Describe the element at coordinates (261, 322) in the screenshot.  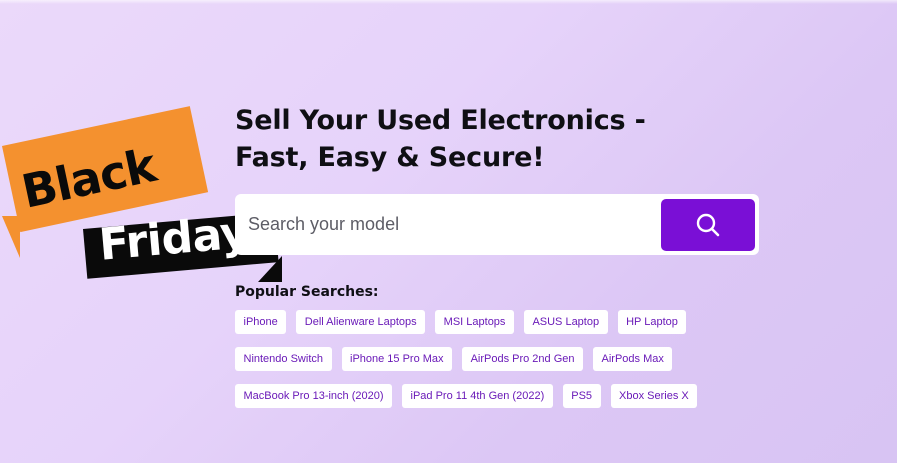
I see `chip-iphone: iPhone` at that location.